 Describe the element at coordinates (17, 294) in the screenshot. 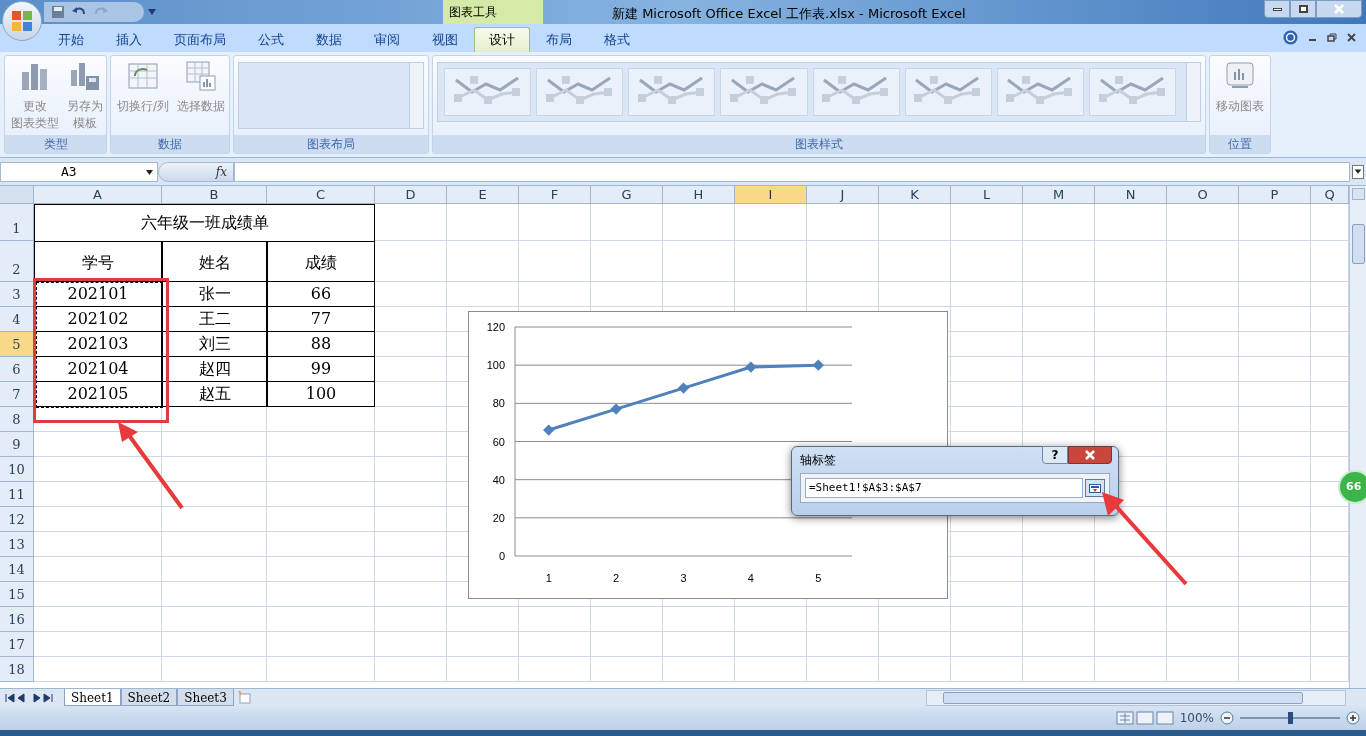

I see `row-header: 3` at that location.